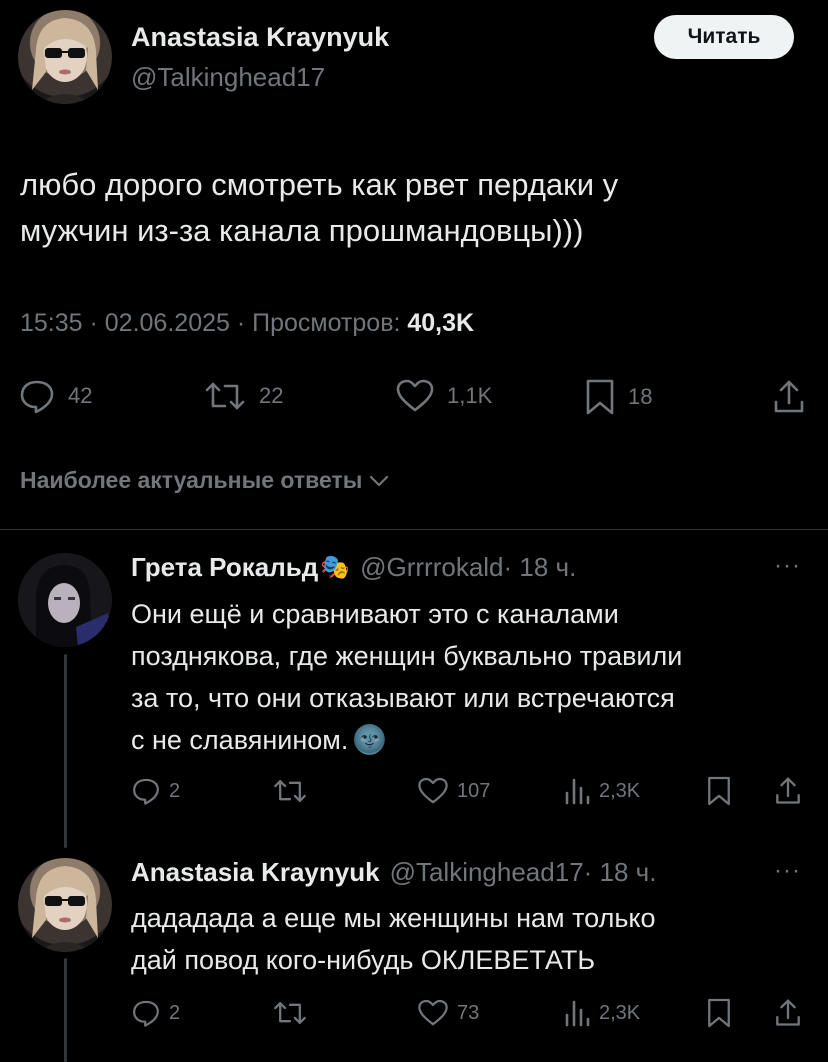  Describe the element at coordinates (370, 739) in the screenshot. I see `new-moon-face-emoji: 🌚` at that location.